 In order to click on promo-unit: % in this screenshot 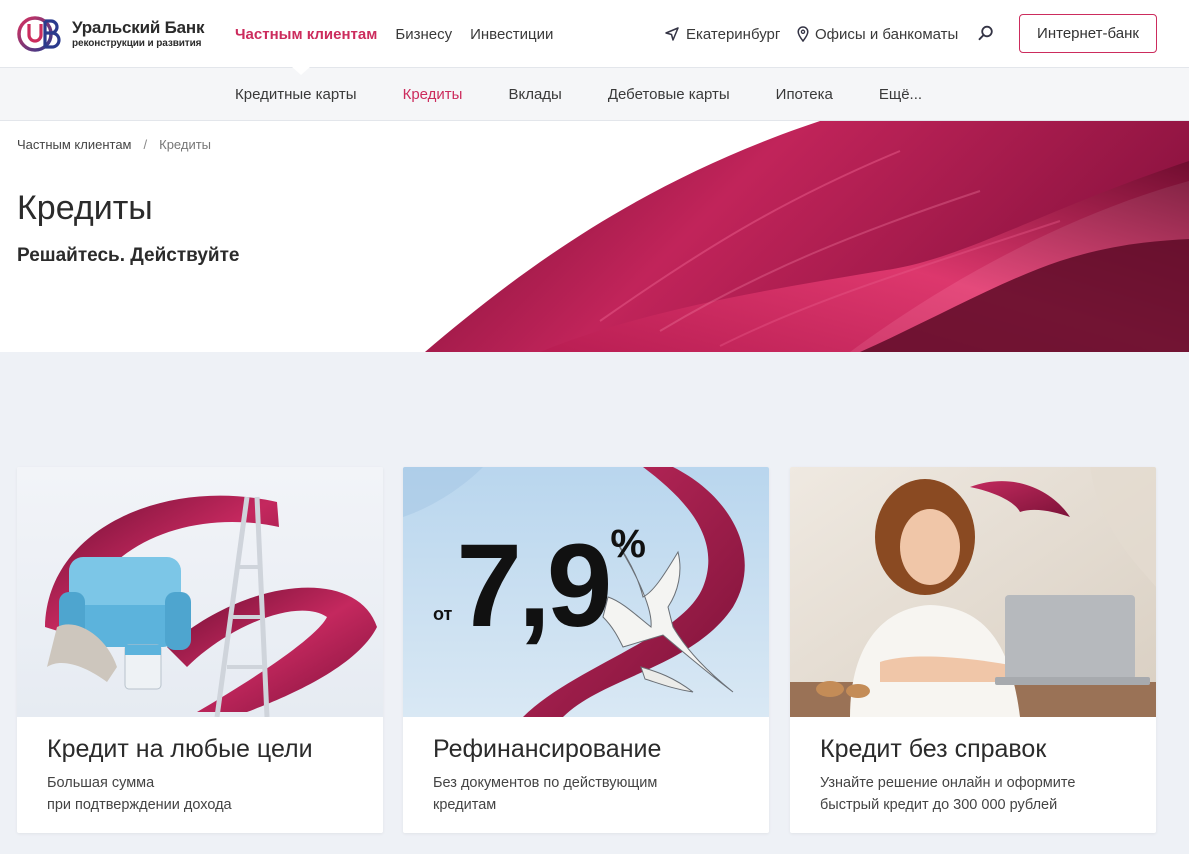, I will do `click(628, 544)`.